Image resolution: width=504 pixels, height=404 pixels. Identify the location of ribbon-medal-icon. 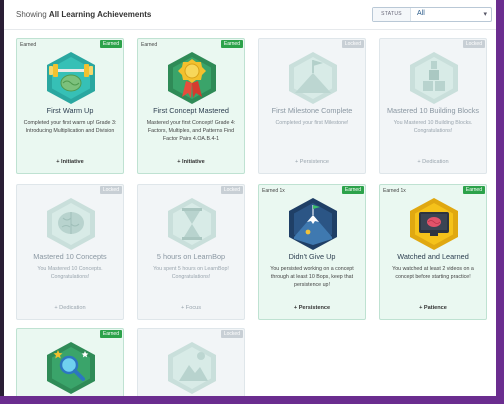
(192, 78).